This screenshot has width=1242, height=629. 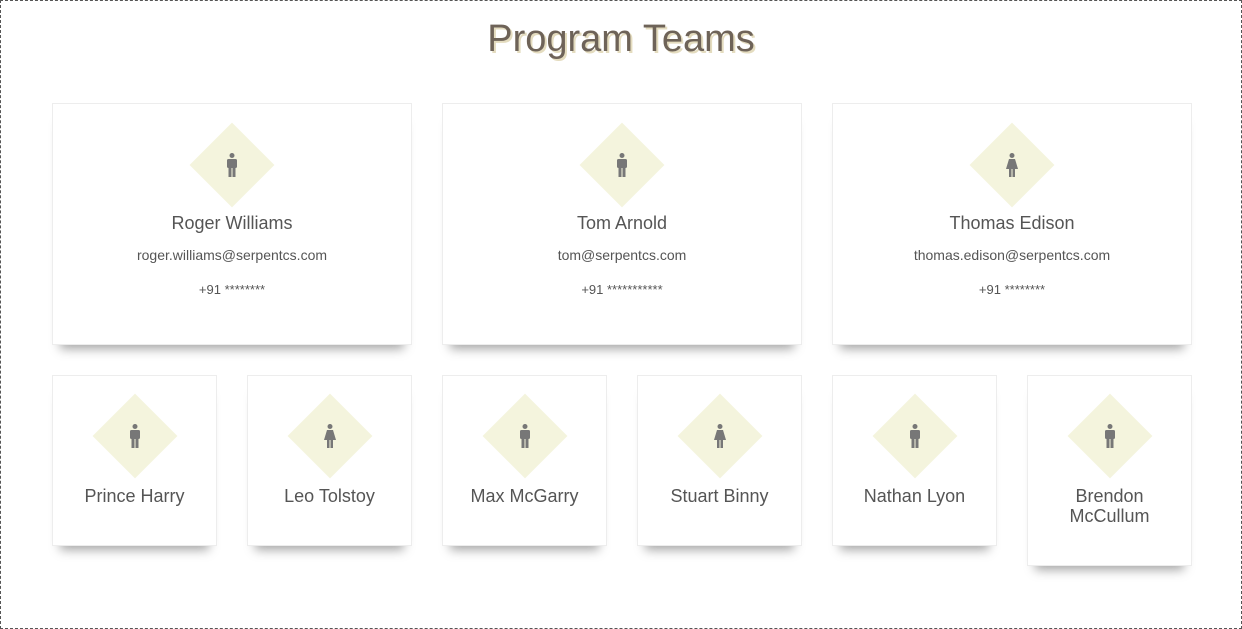 I want to click on team-card-member: Max McGarry, so click(x=524, y=460).